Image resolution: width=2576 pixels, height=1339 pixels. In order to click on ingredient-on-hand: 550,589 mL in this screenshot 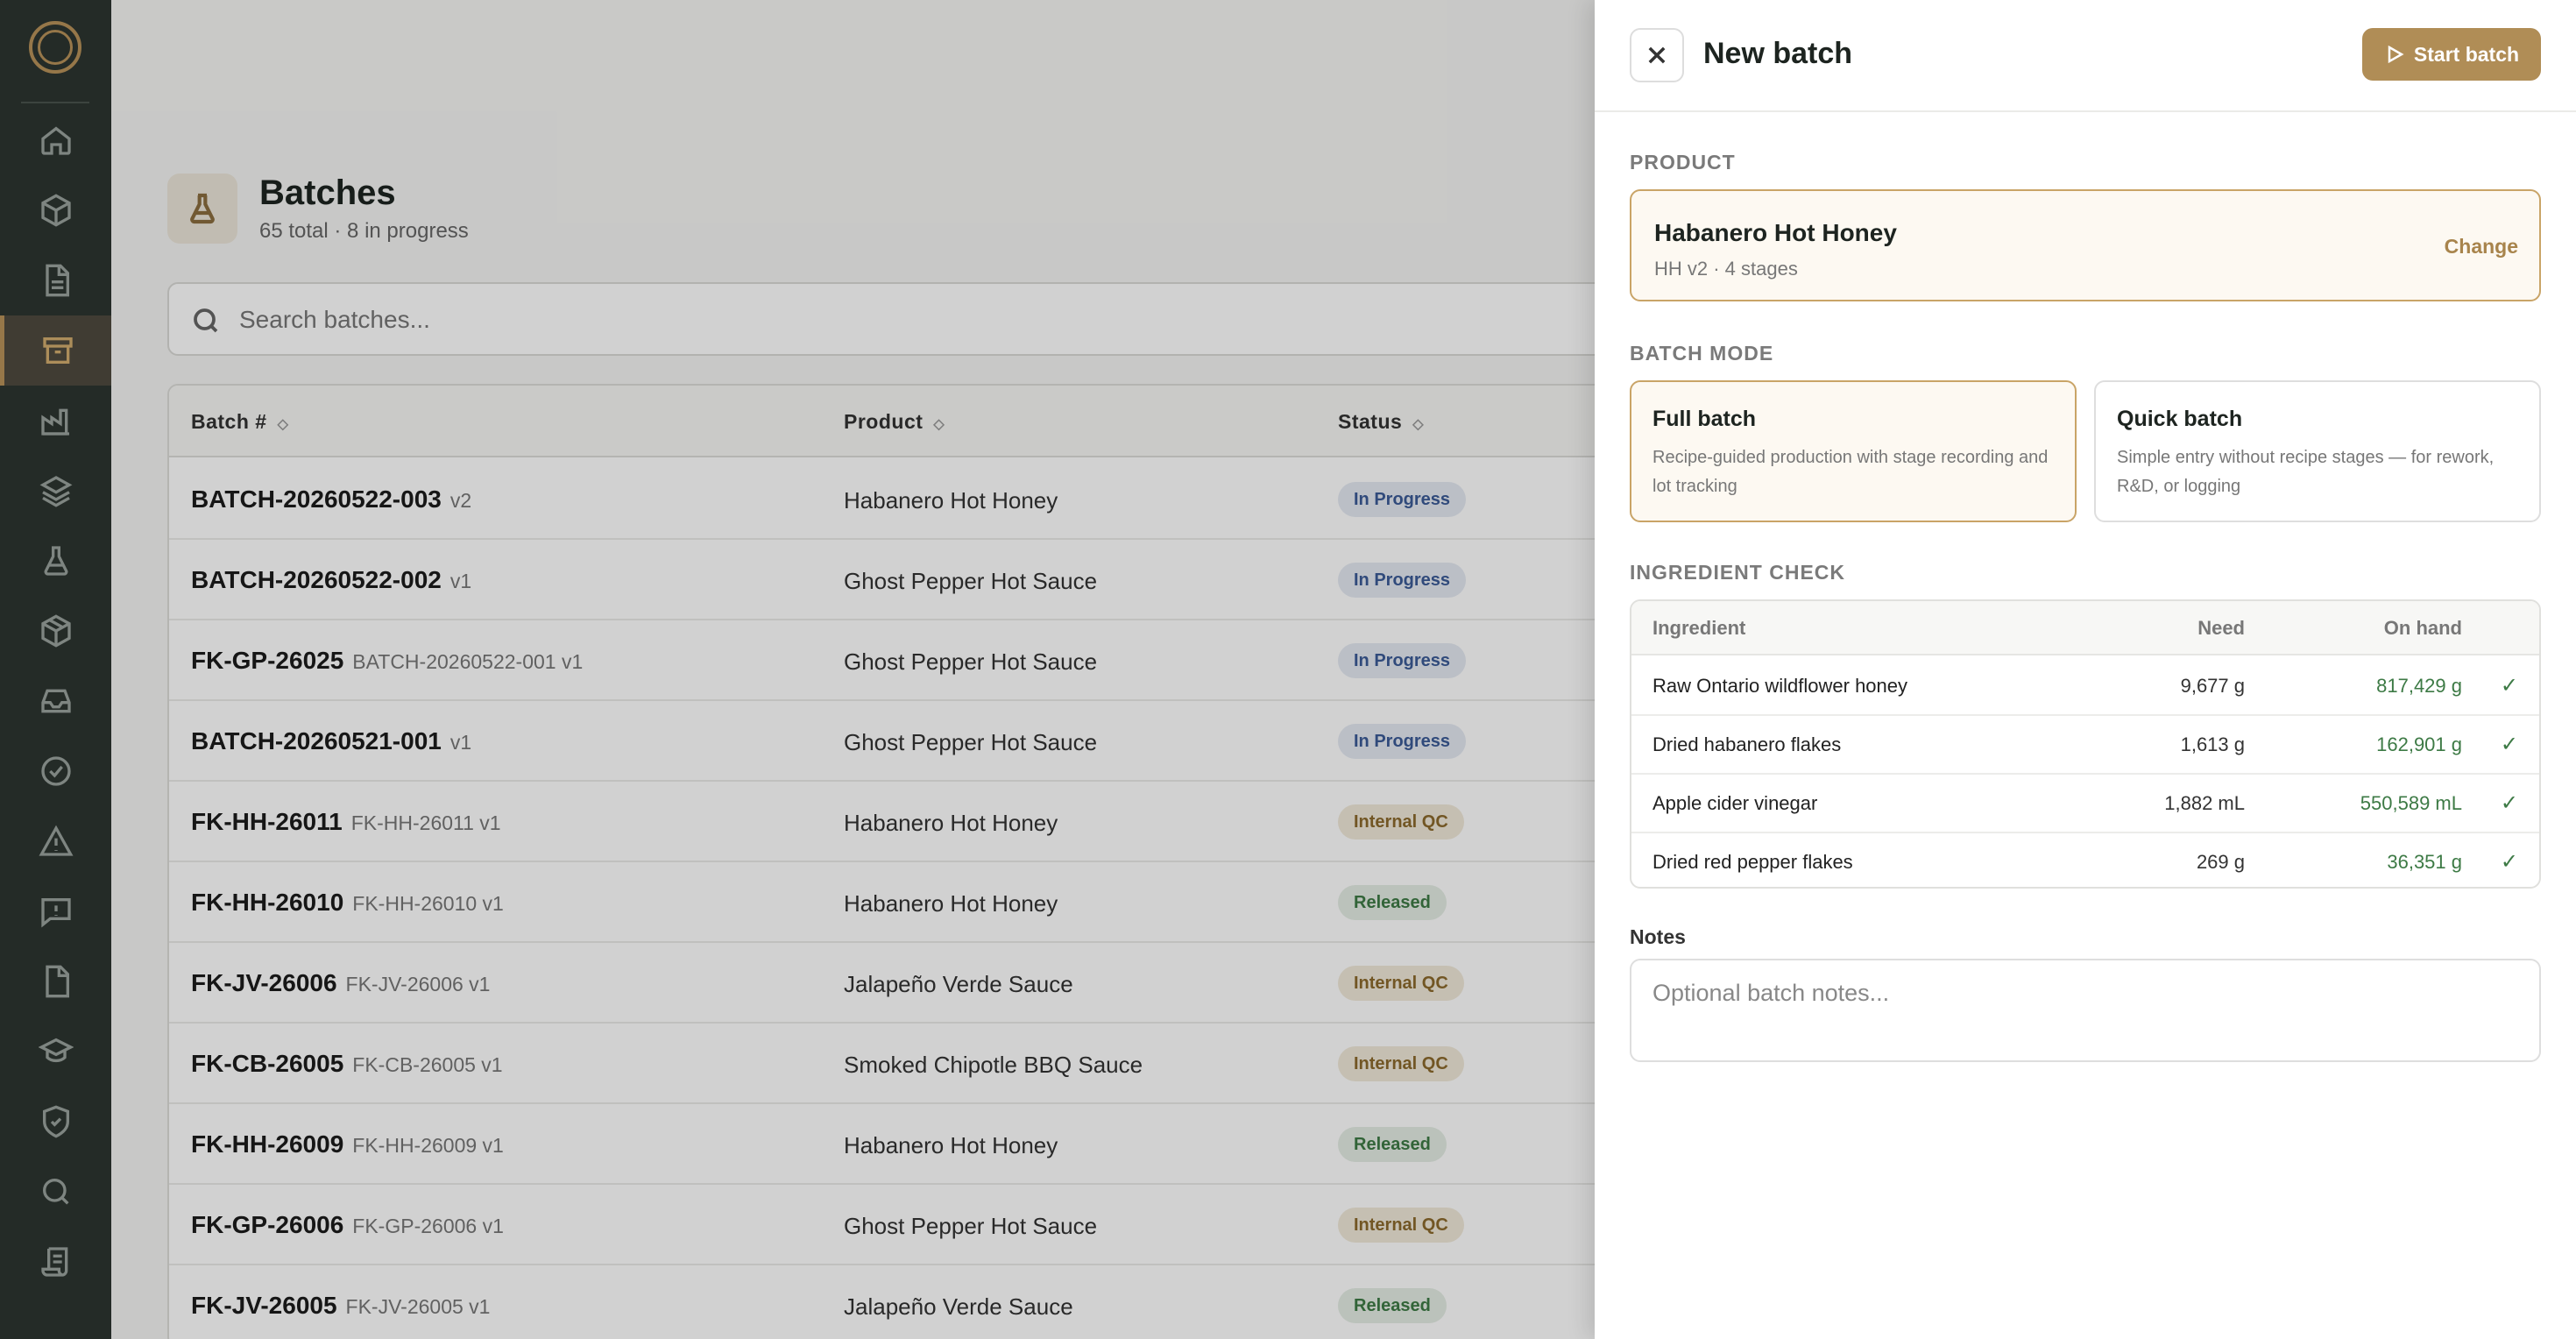, I will do `click(2411, 803)`.